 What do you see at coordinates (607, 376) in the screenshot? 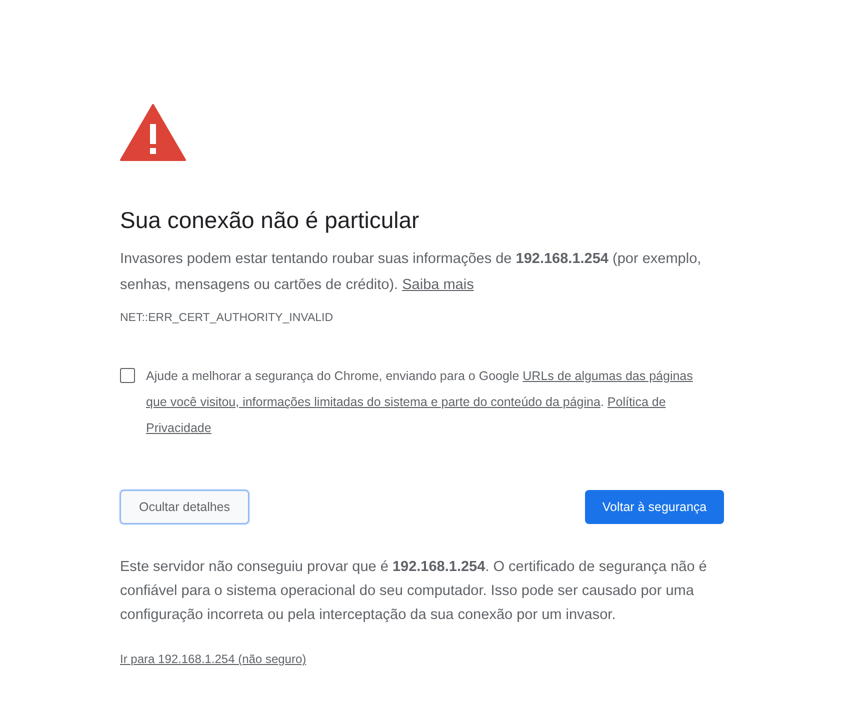
I see `privacy-link: URLs de algumas das páginas` at bounding box center [607, 376].